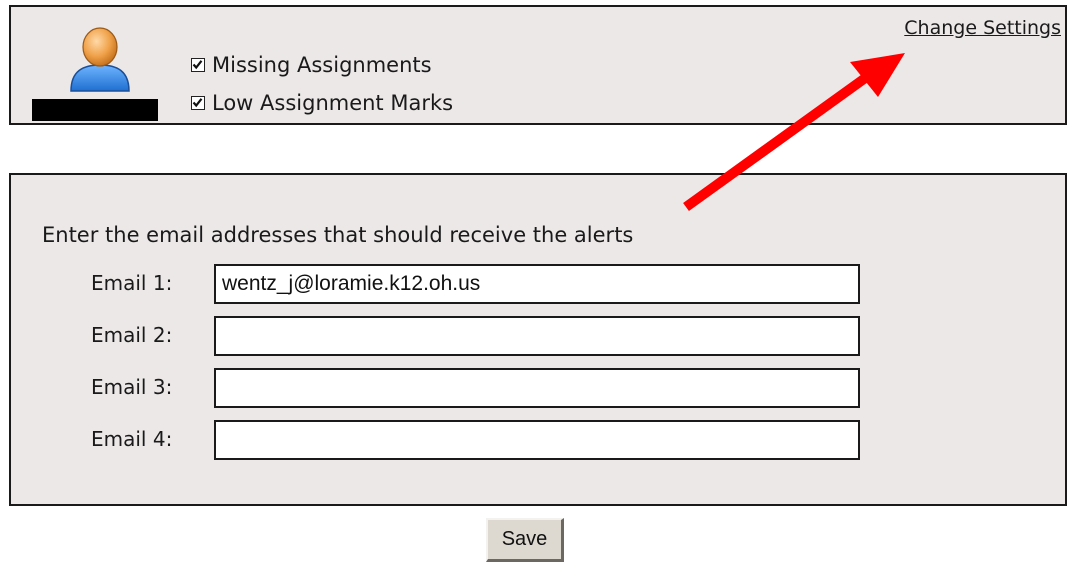  Describe the element at coordinates (322, 65) in the screenshot. I see `missing-assignments-label: Missing Assignments` at that location.